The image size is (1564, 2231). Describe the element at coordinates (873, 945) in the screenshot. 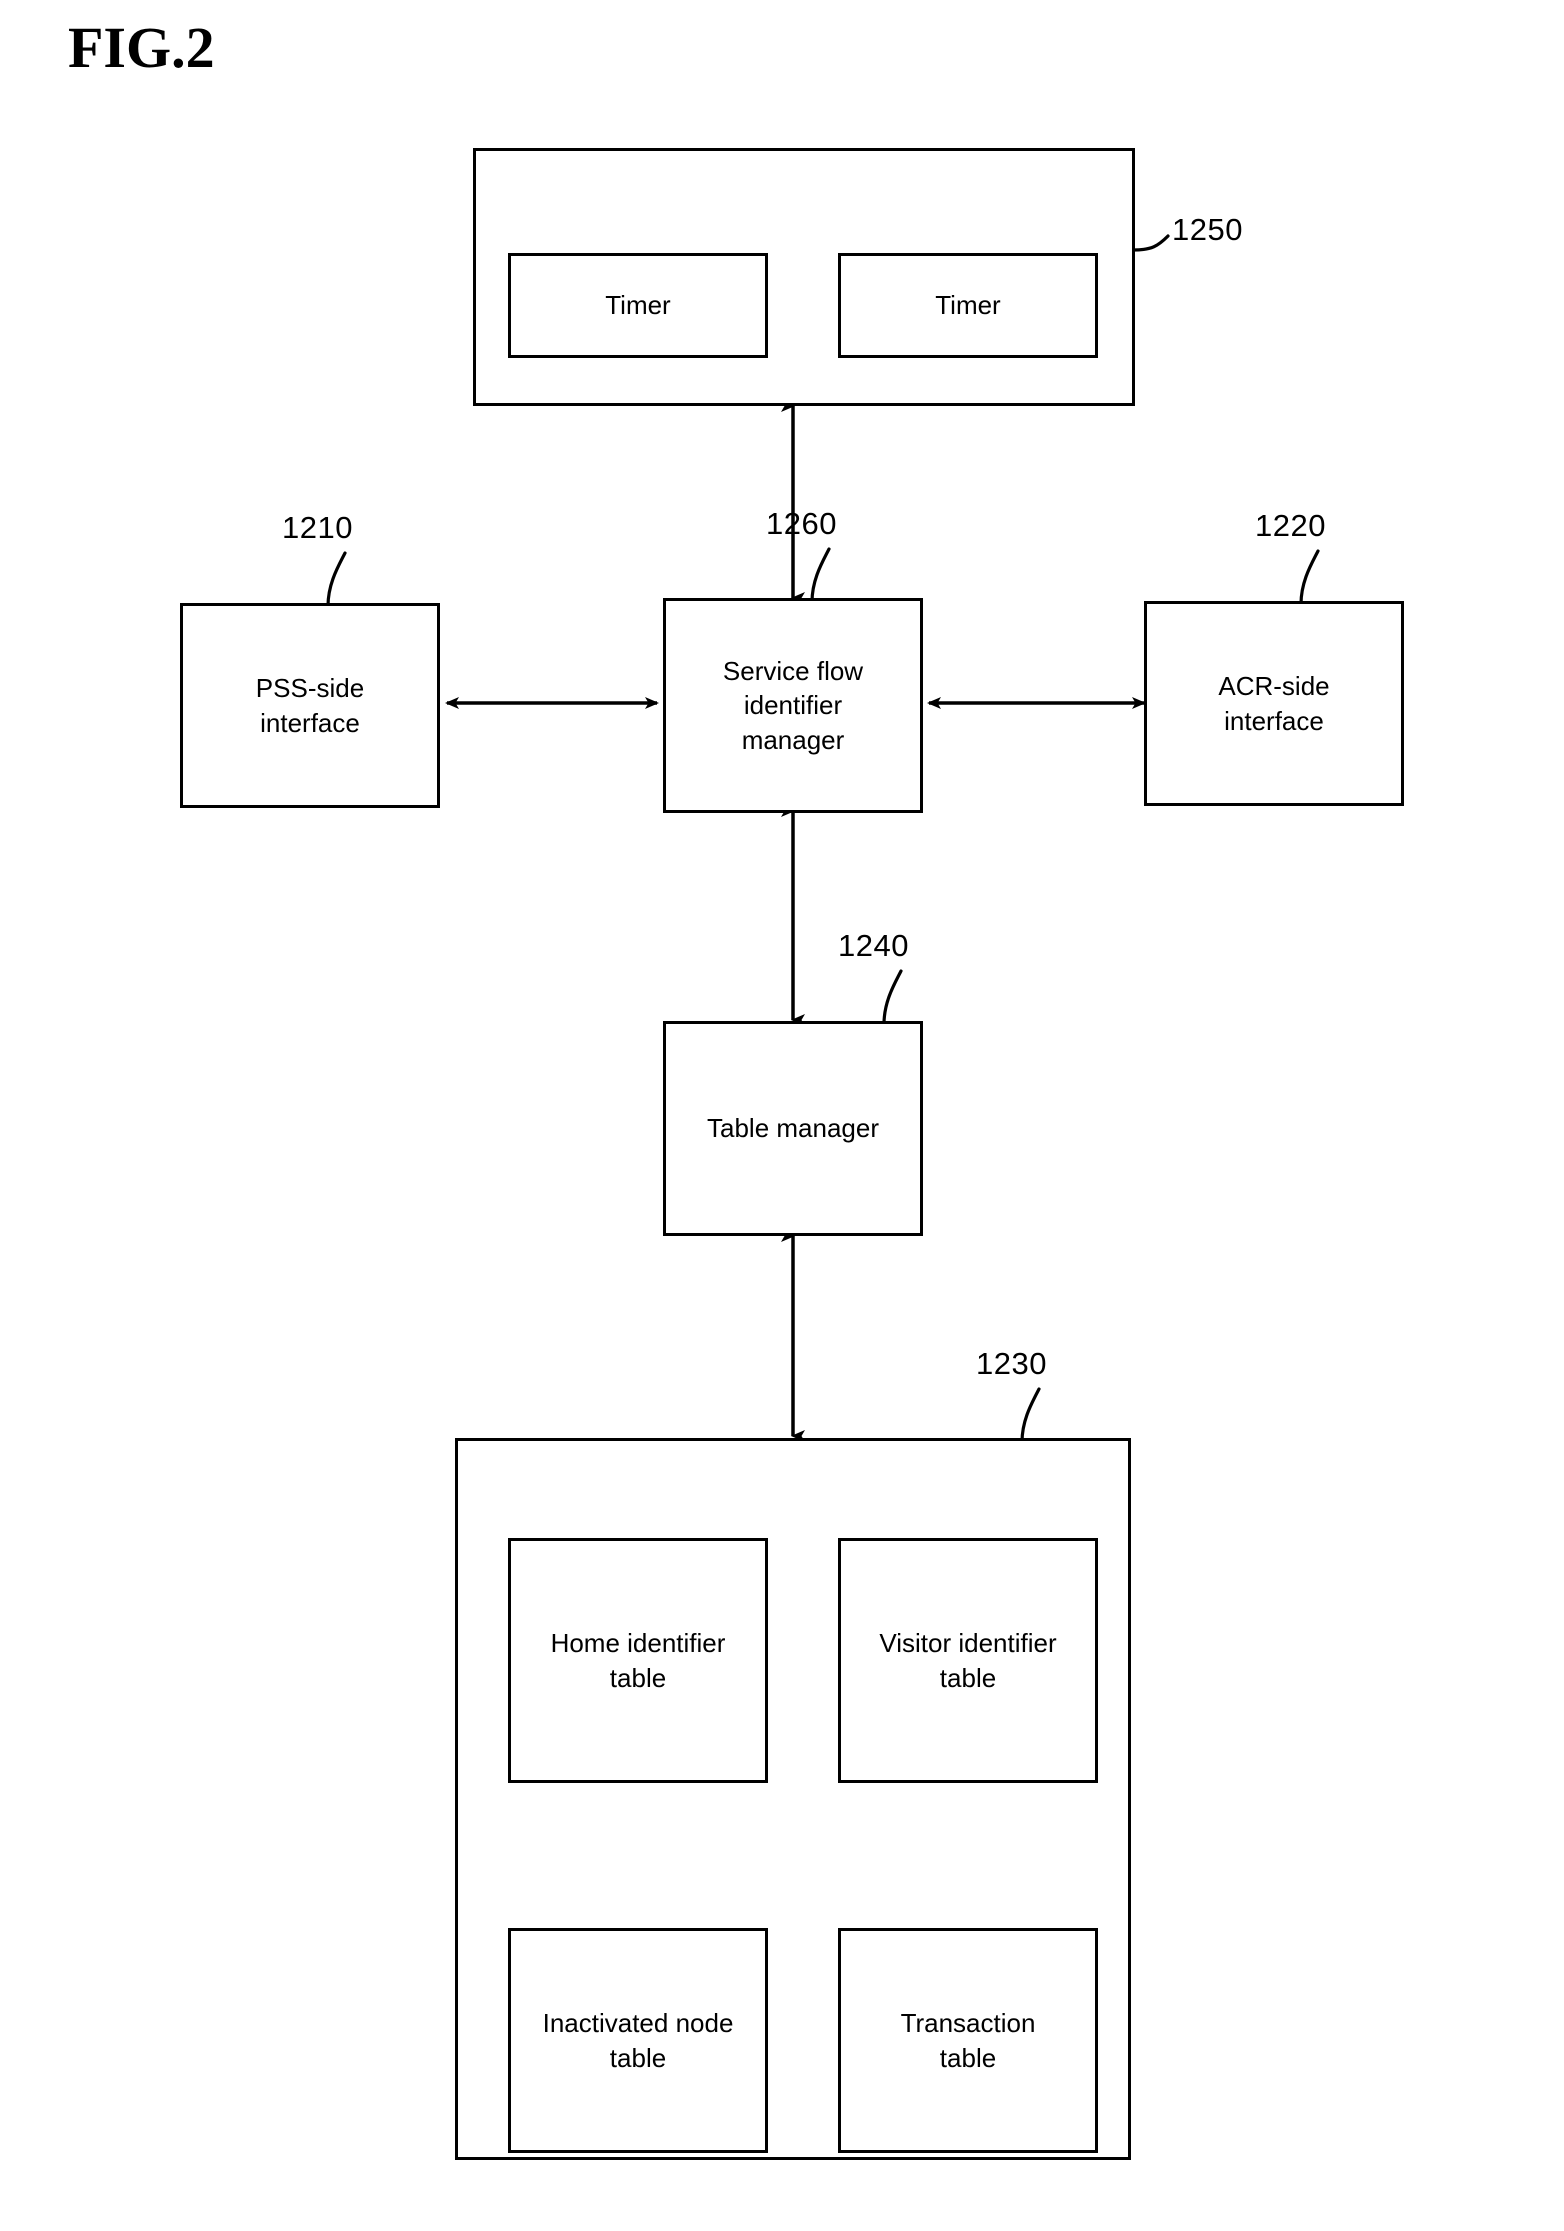

I see `ref-number-1240: 1240` at that location.